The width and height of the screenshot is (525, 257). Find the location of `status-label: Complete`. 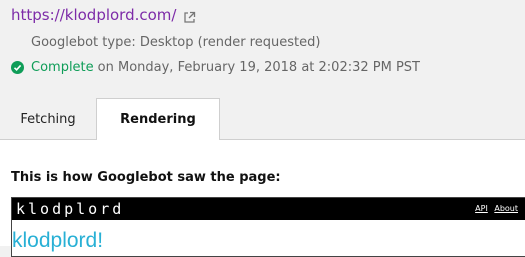

status-label: Complete is located at coordinates (62, 67).